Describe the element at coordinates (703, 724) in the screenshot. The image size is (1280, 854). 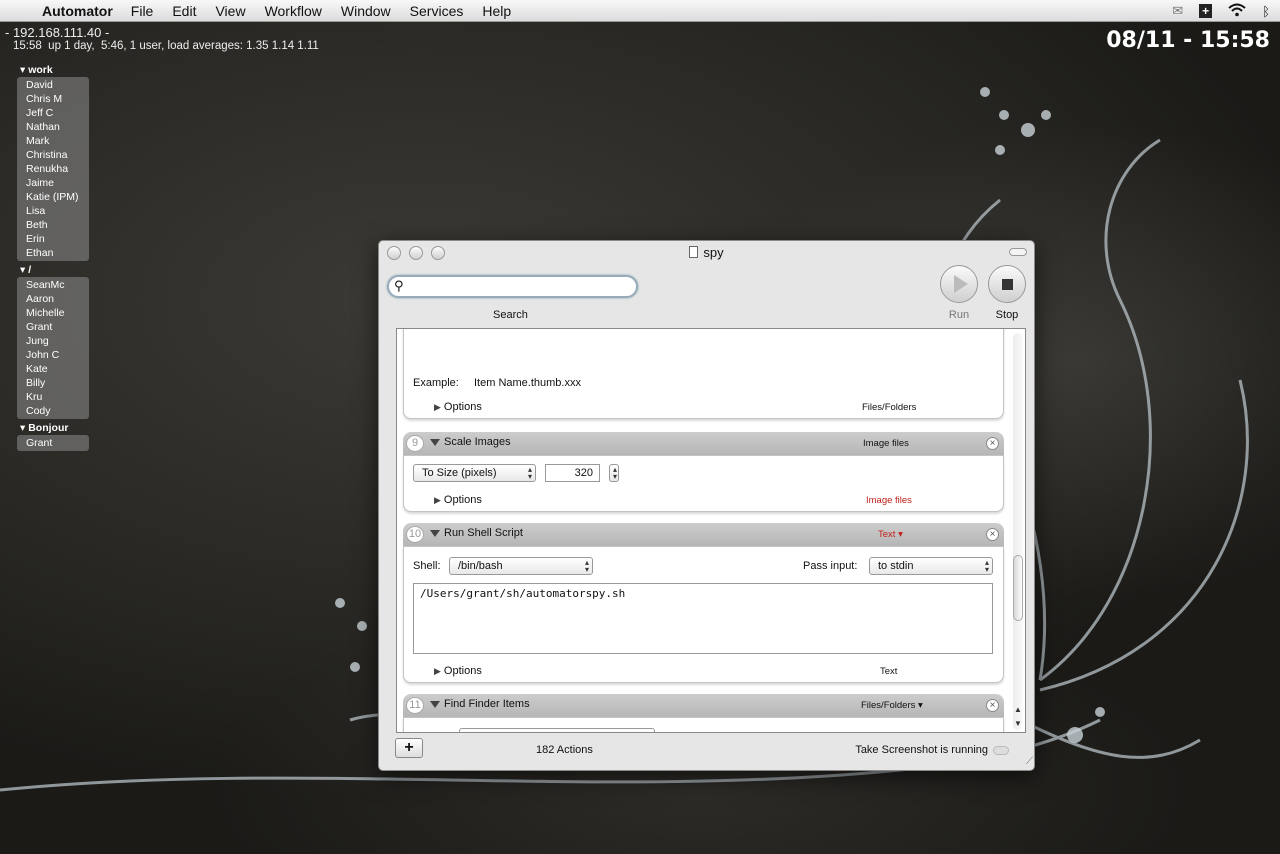
I see `action-card-find-finder-items` at that location.